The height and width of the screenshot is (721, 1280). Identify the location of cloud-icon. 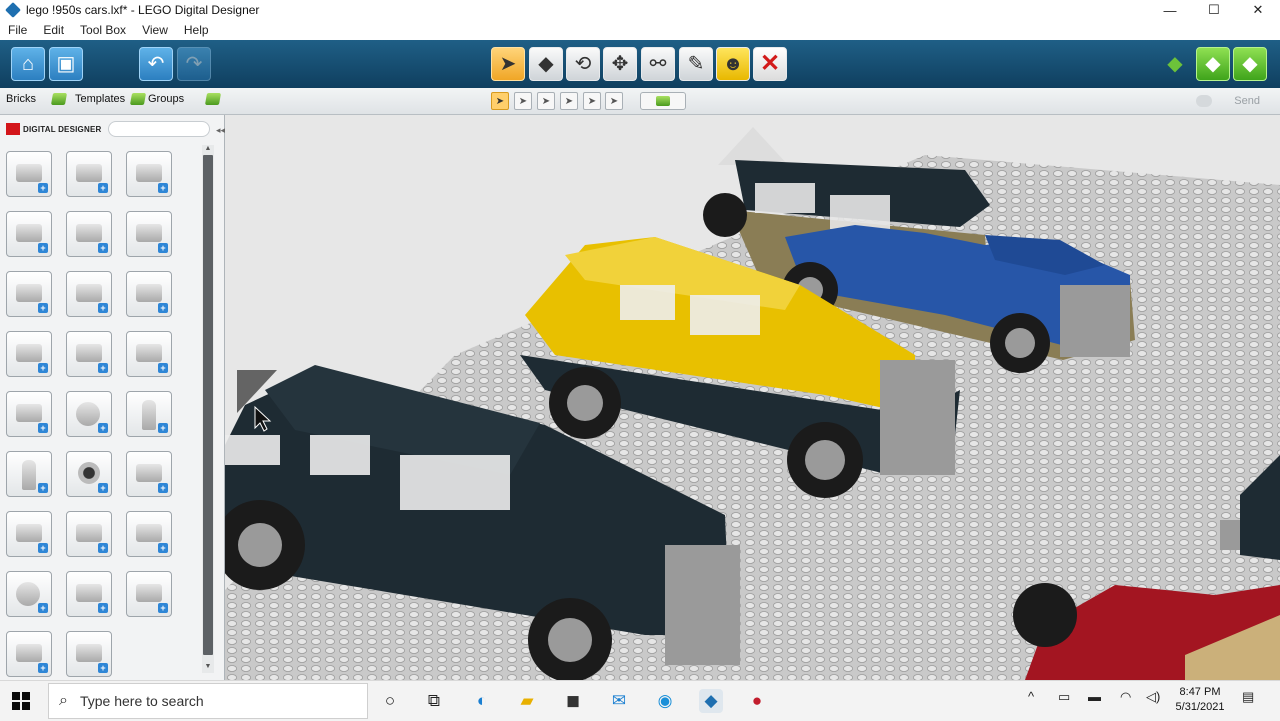
(1204, 101).